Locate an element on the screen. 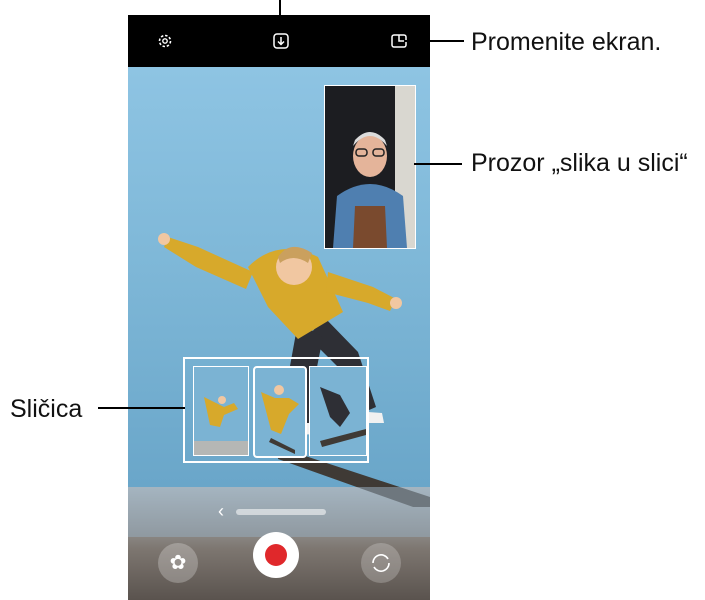  pip-person-image is located at coordinates (370, 167).